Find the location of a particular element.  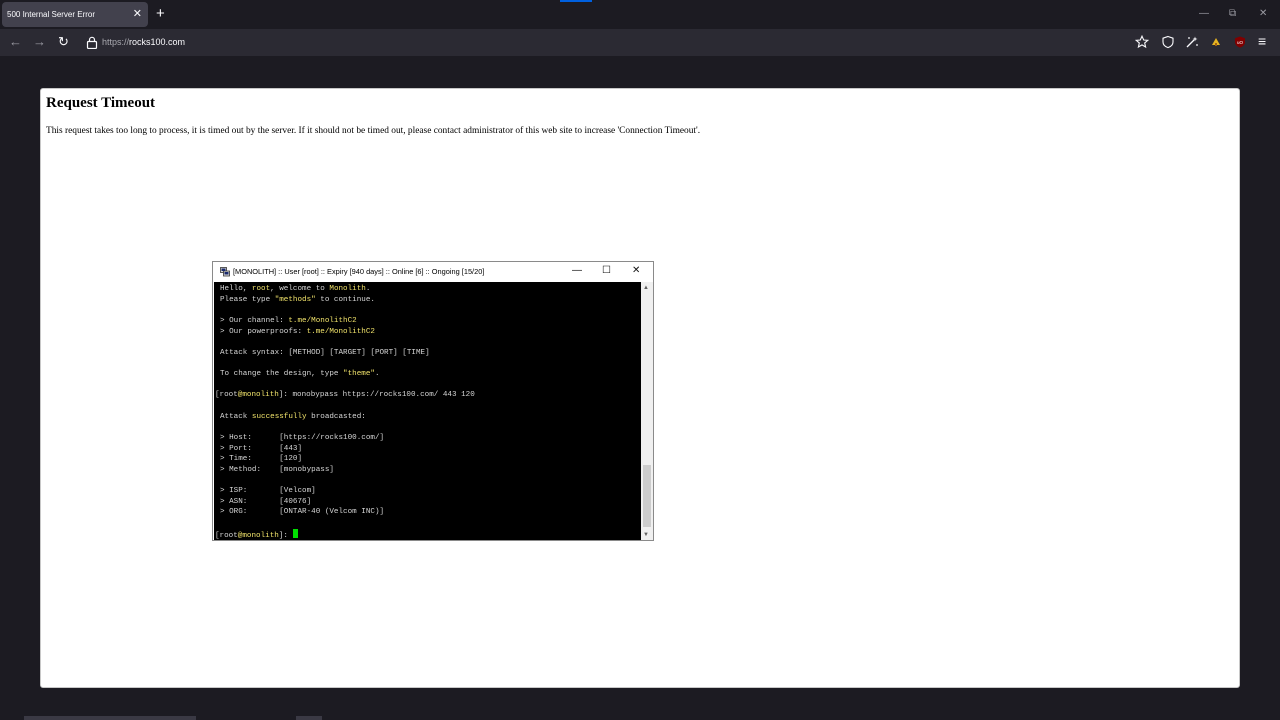

tab-strip: 500 Internal Server Error ✕ + — ⧉ ✕ is located at coordinates (640, 14).